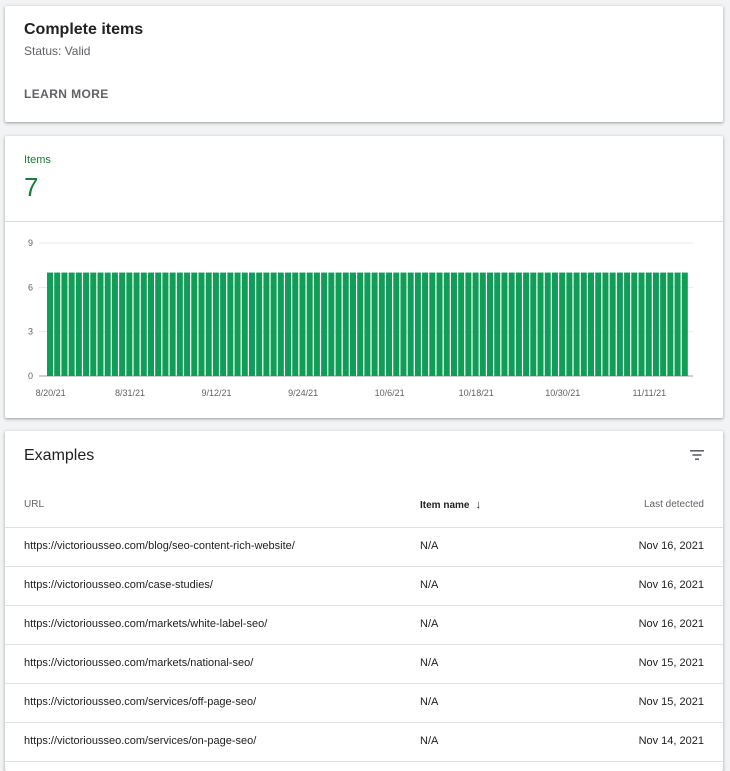  Describe the element at coordinates (66, 94) in the screenshot. I see `learn-more-link: LEARN MORE` at that location.